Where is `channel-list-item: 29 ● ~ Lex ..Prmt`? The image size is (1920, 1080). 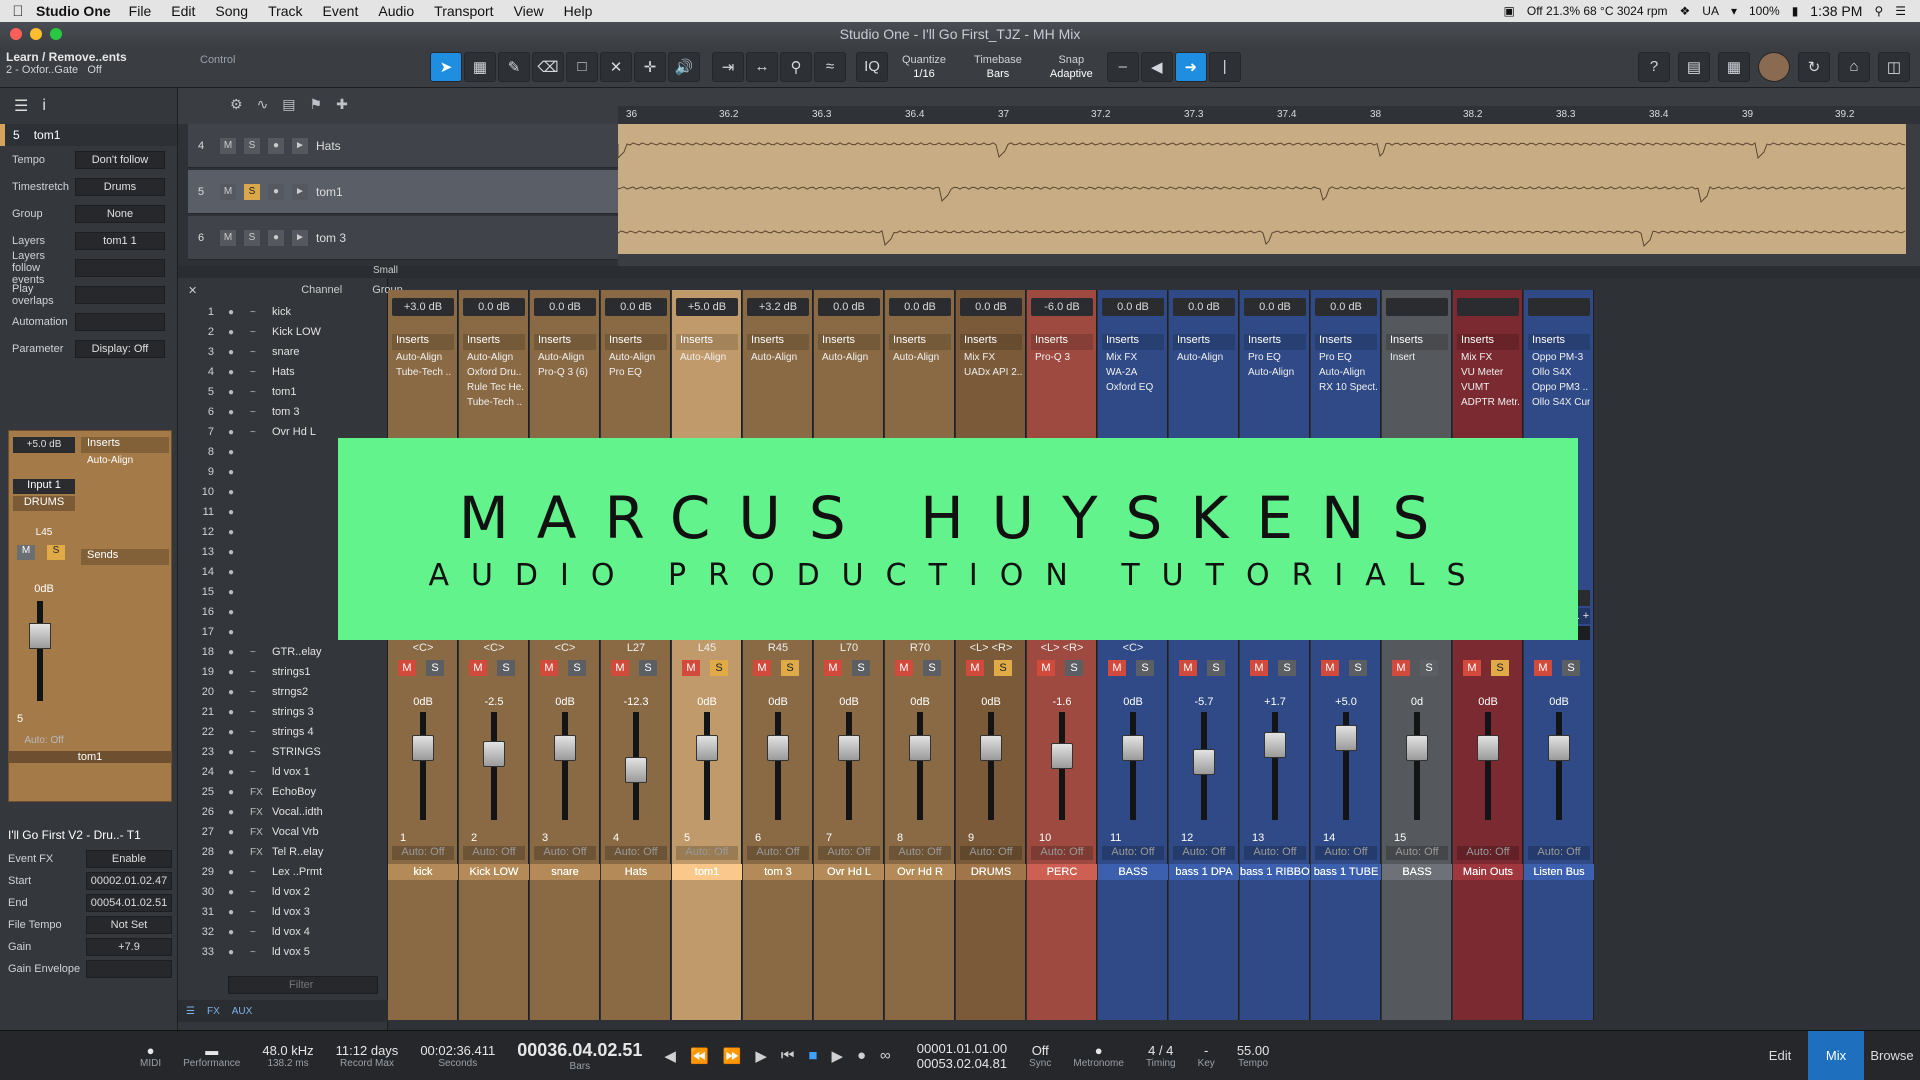
channel-list-item: 29 ● ~ Lex ..Prmt is located at coordinates (282, 872).